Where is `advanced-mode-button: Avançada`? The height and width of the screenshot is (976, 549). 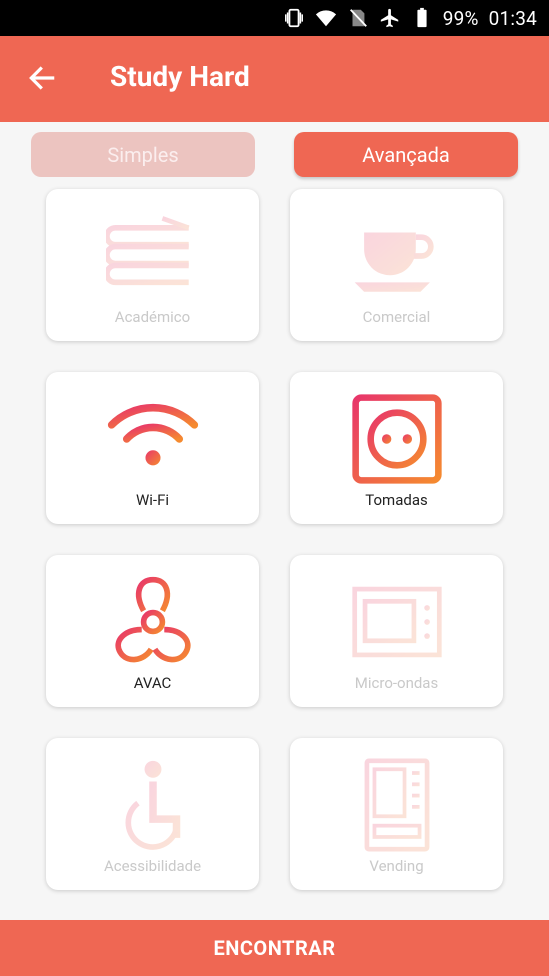
advanced-mode-button: Avançada is located at coordinates (406, 154).